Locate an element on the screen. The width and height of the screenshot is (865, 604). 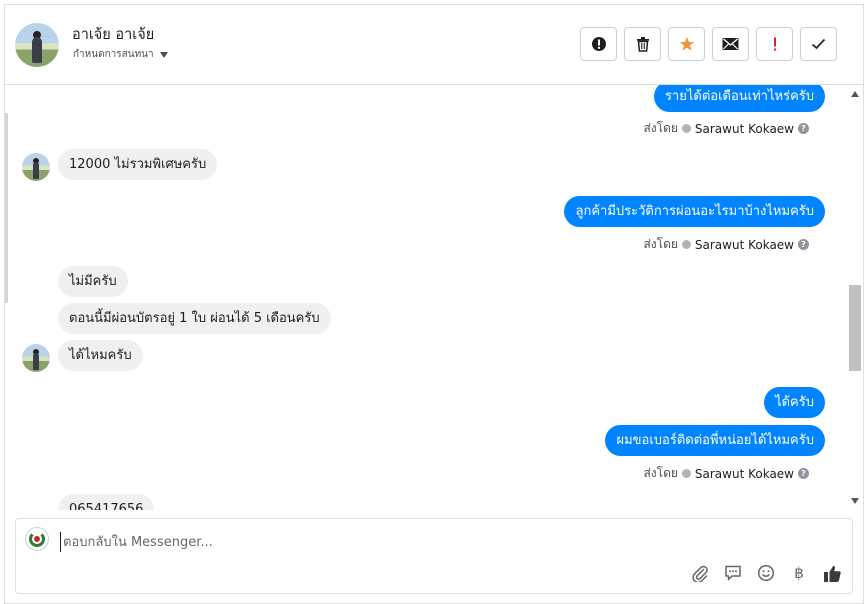
paperclip-icon is located at coordinates (700, 573).